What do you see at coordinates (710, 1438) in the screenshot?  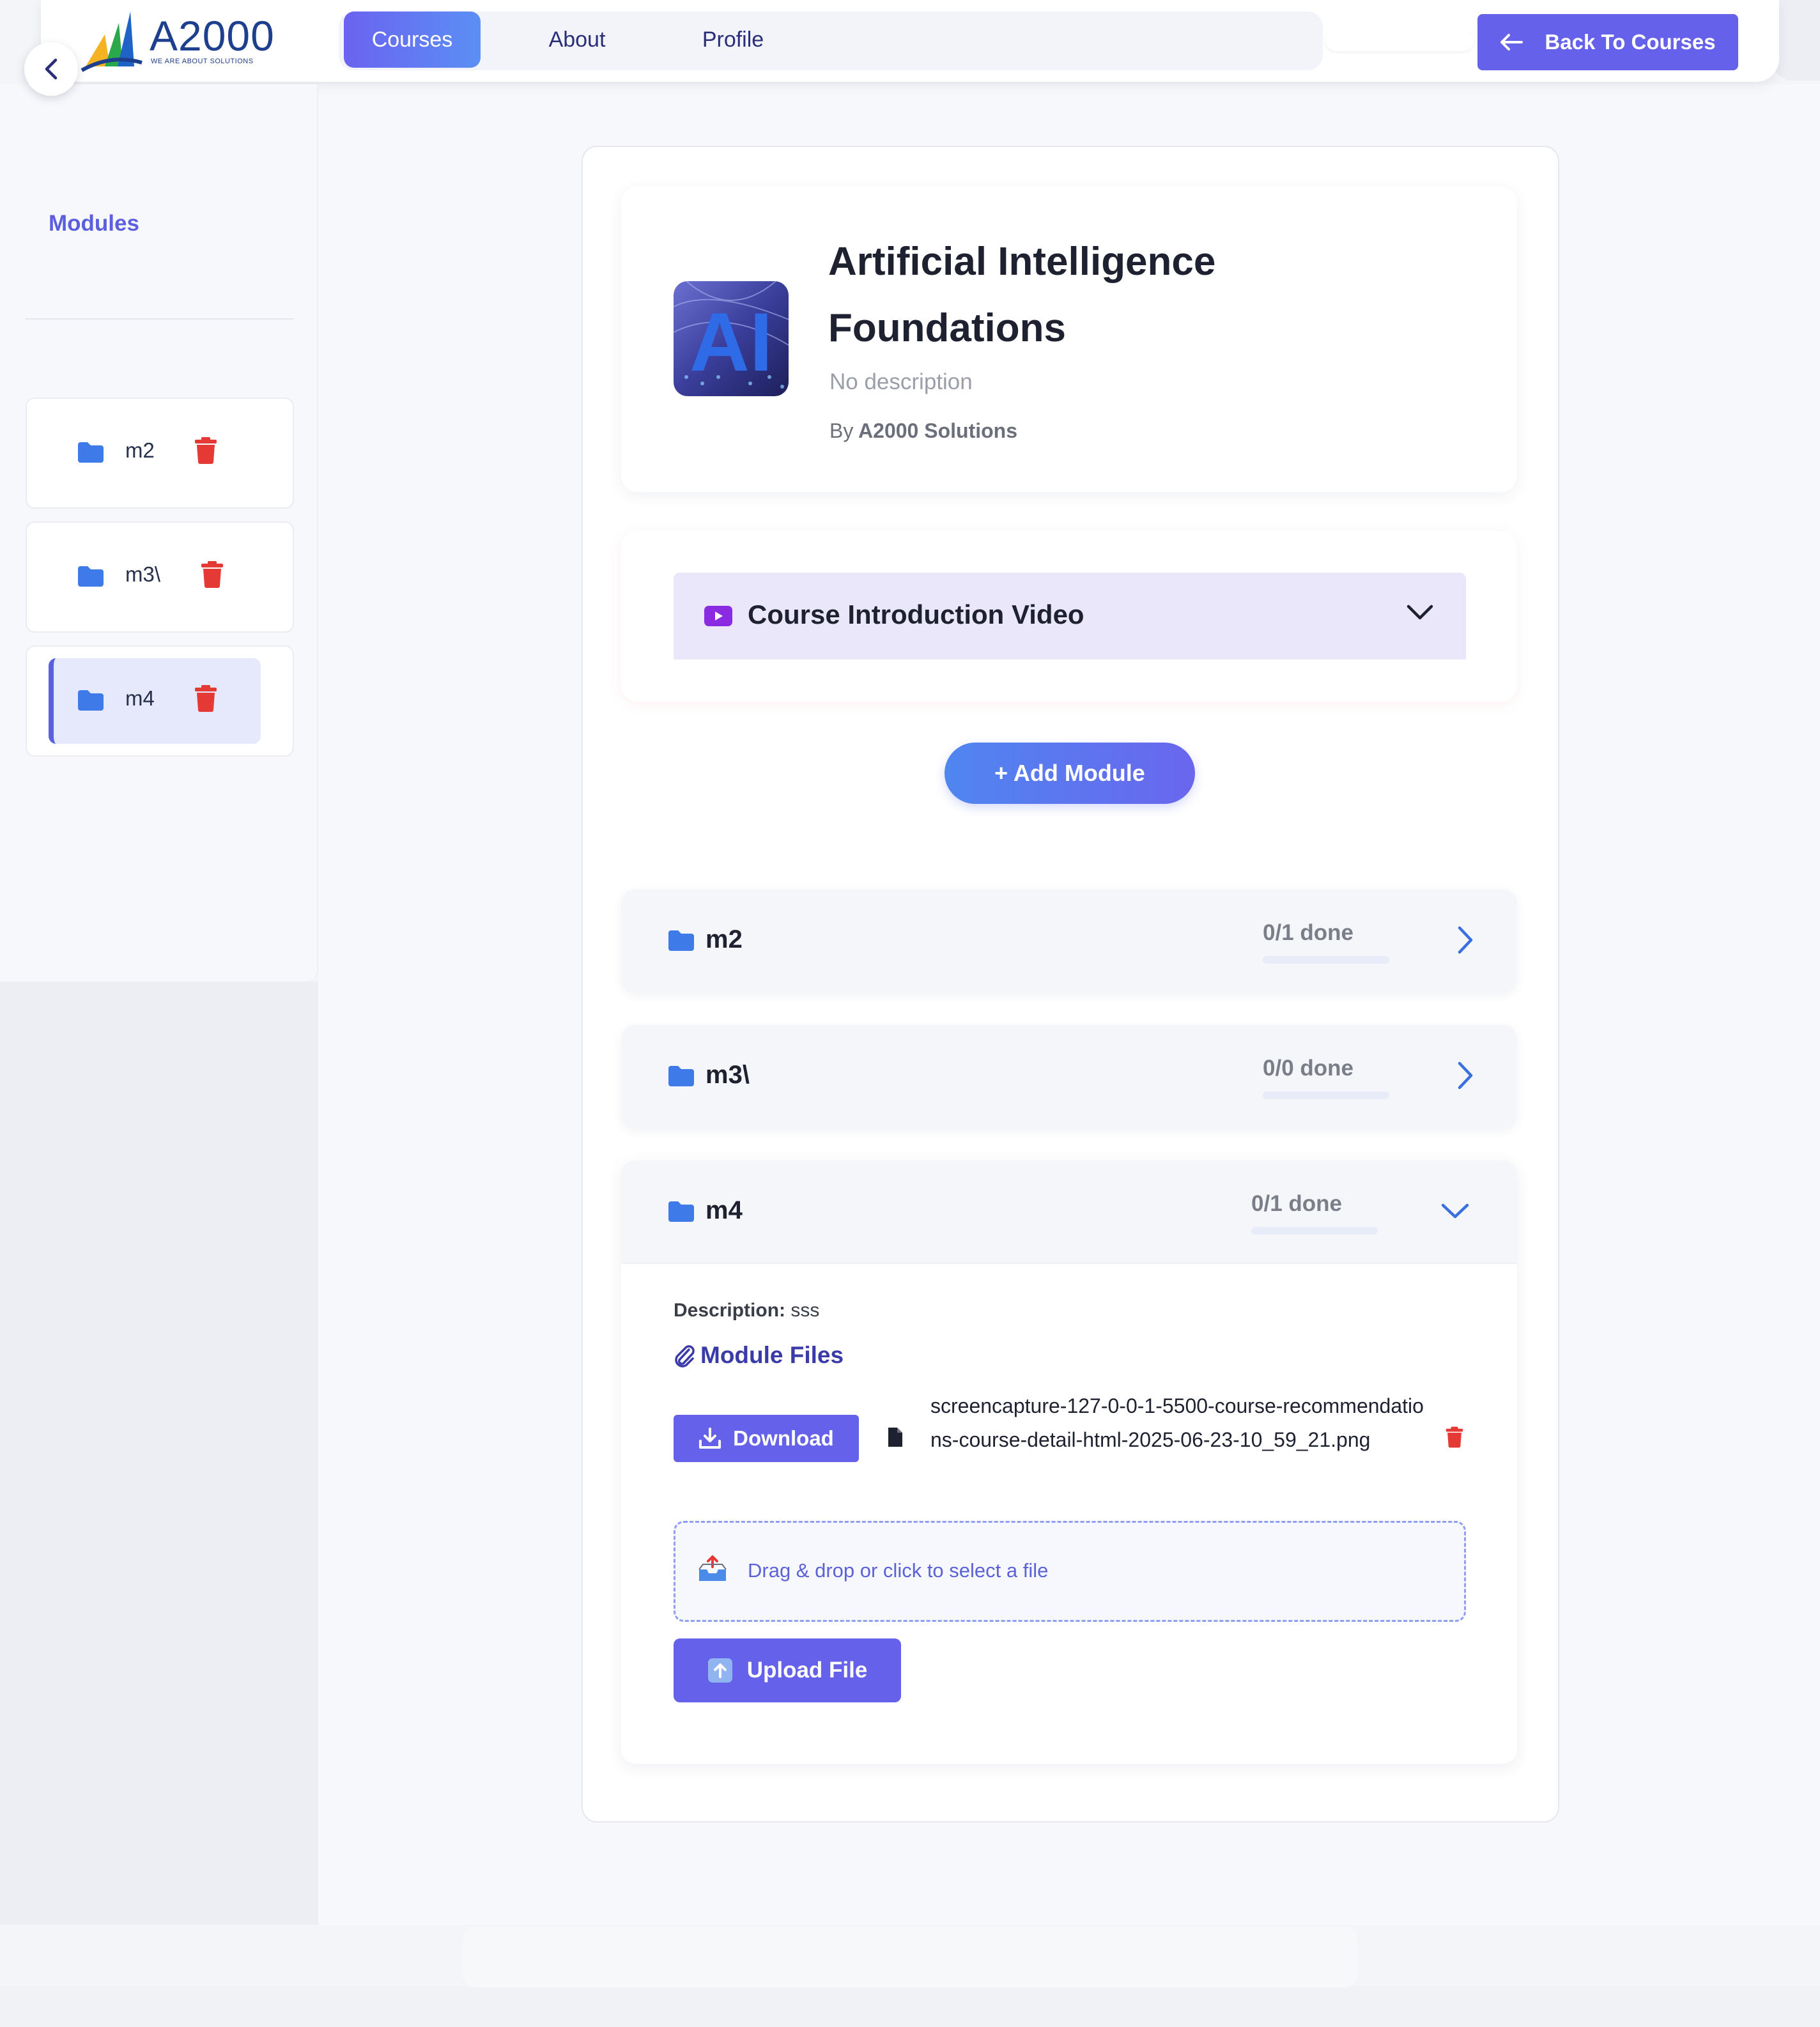 I see `download-icon` at bounding box center [710, 1438].